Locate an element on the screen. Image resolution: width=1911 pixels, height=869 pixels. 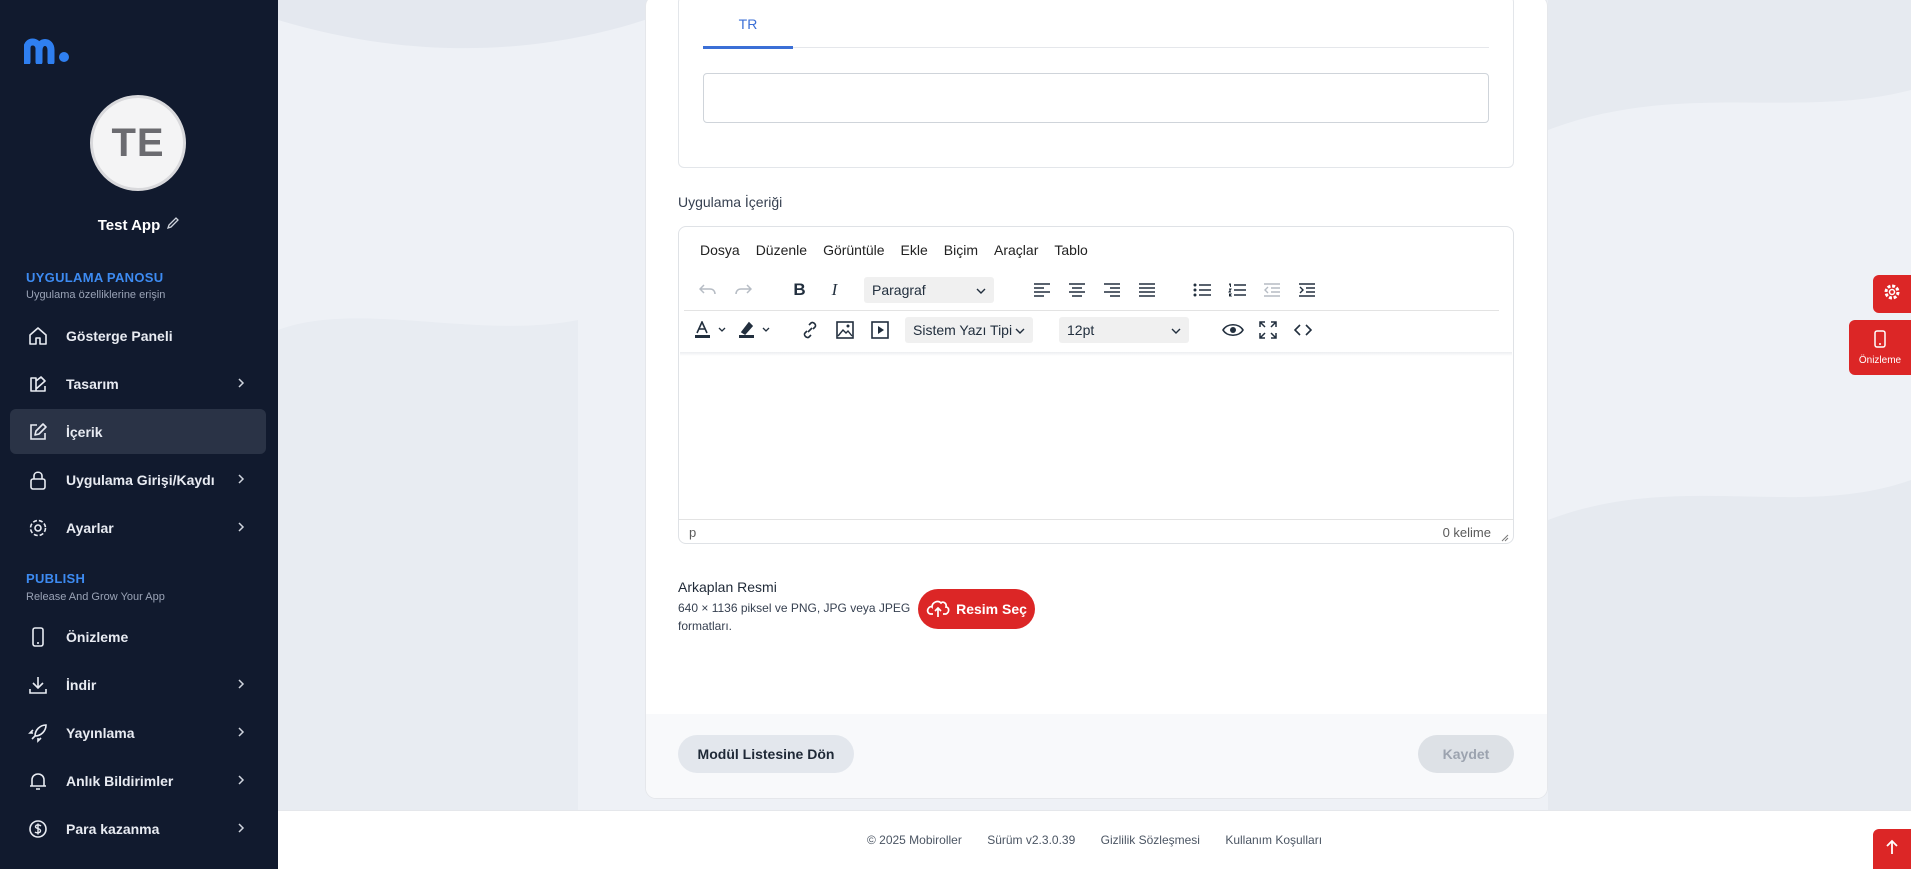
menu-view: Görüntüle is located at coordinates (853, 250).